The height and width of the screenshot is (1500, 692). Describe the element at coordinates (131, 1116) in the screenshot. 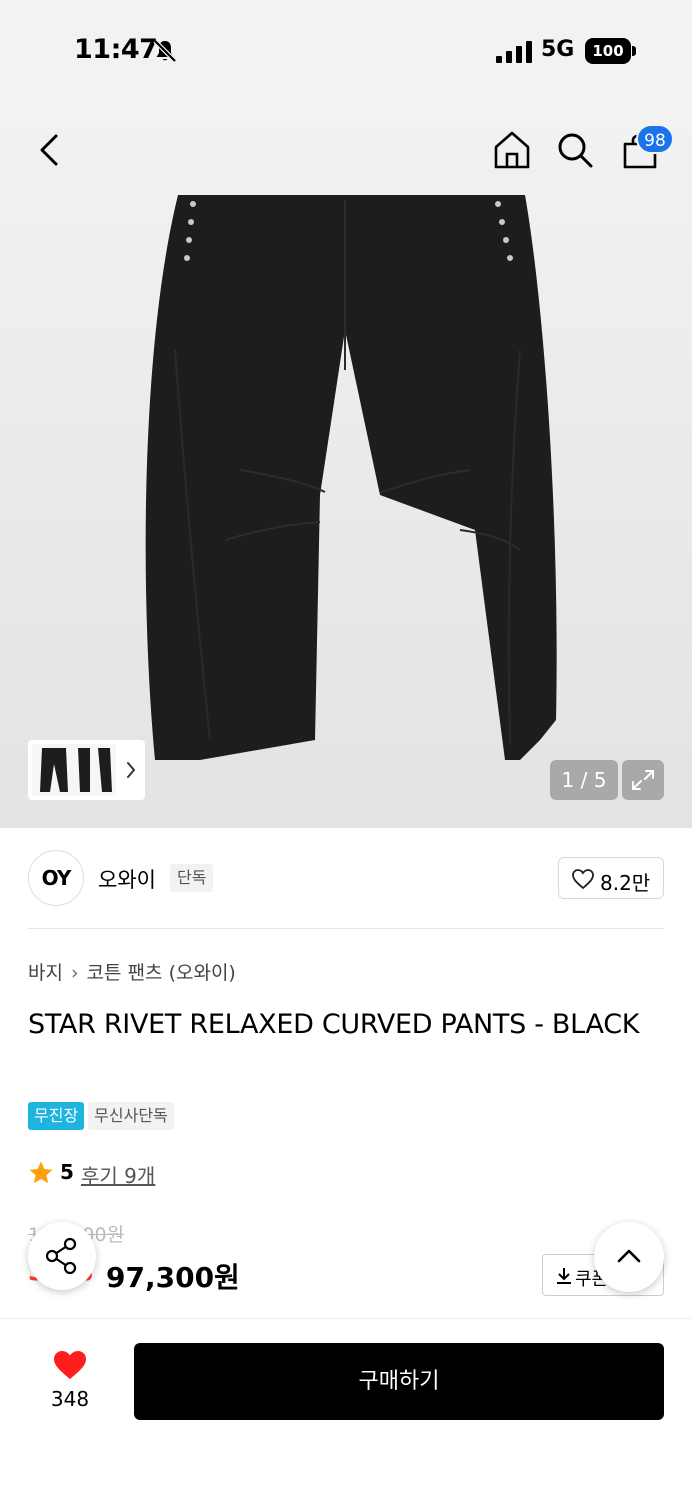

I see `tag-musinsa-exclusive: 무신사단독` at that location.